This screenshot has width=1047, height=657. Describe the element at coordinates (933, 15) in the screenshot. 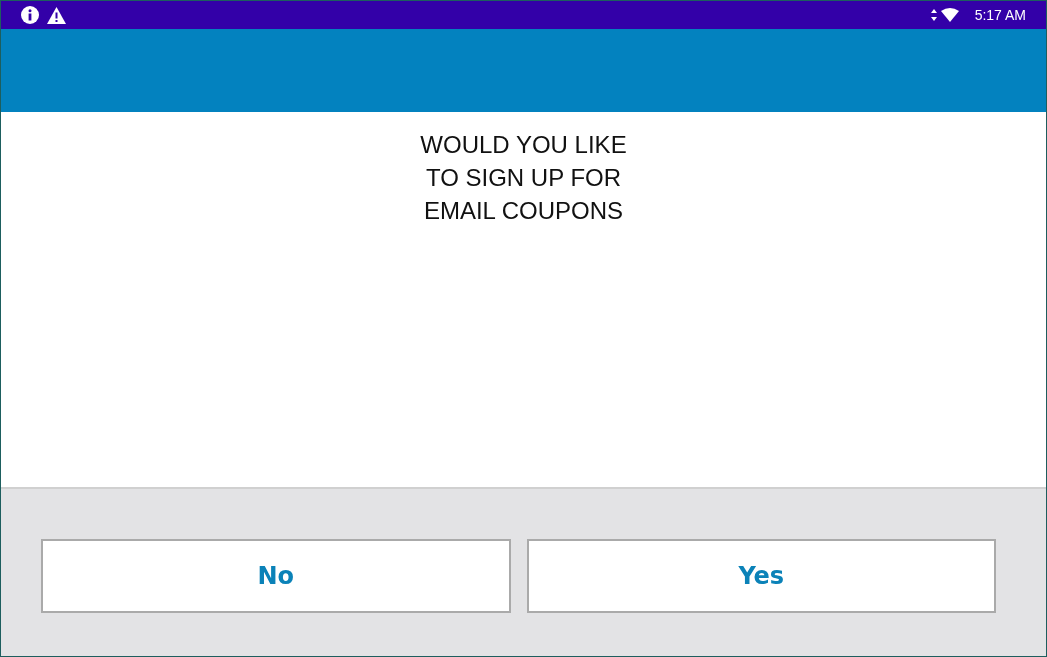

I see `data-arrows-icon` at that location.